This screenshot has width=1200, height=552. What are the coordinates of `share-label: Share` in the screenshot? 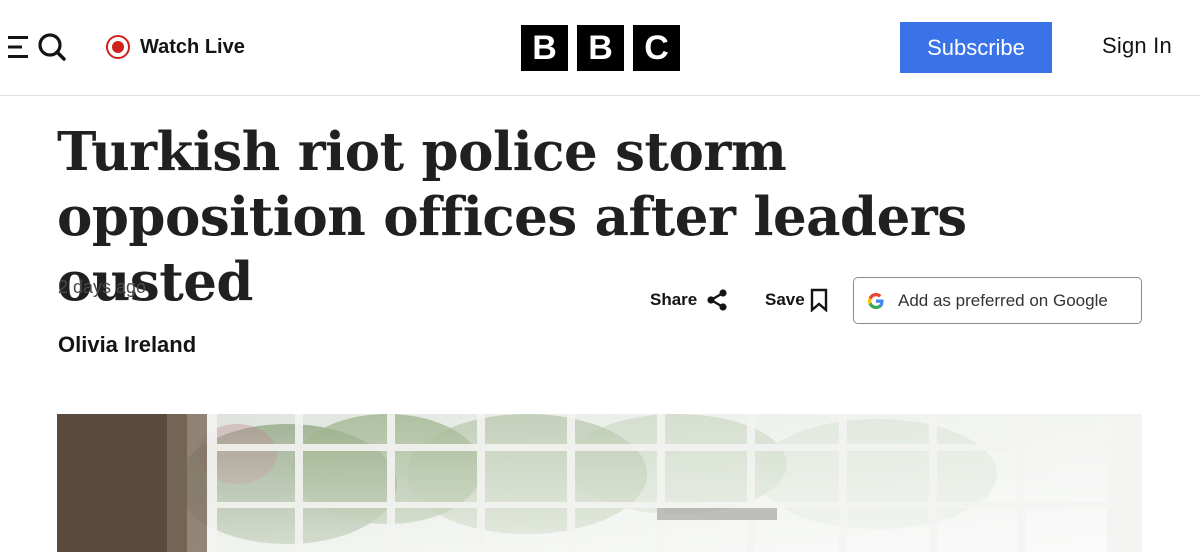 It's located at (674, 299).